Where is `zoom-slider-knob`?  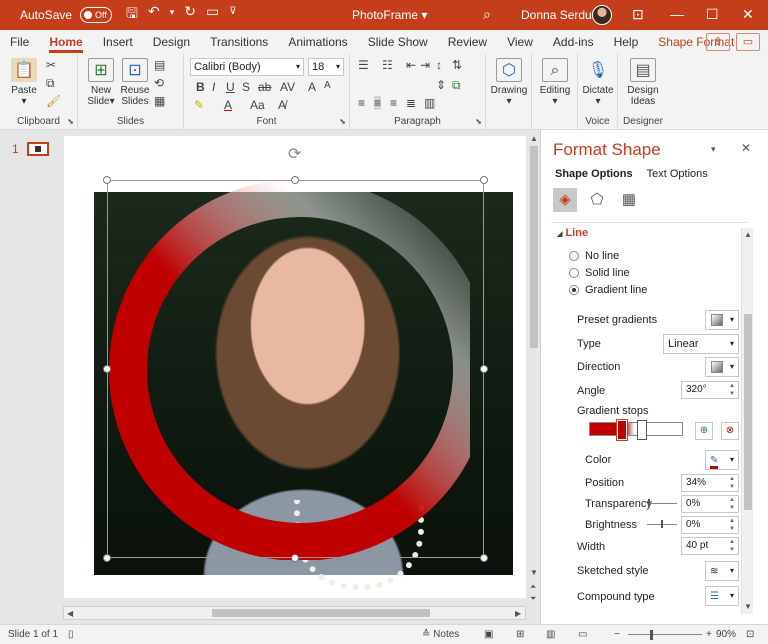 zoom-slider-knob is located at coordinates (651, 635).